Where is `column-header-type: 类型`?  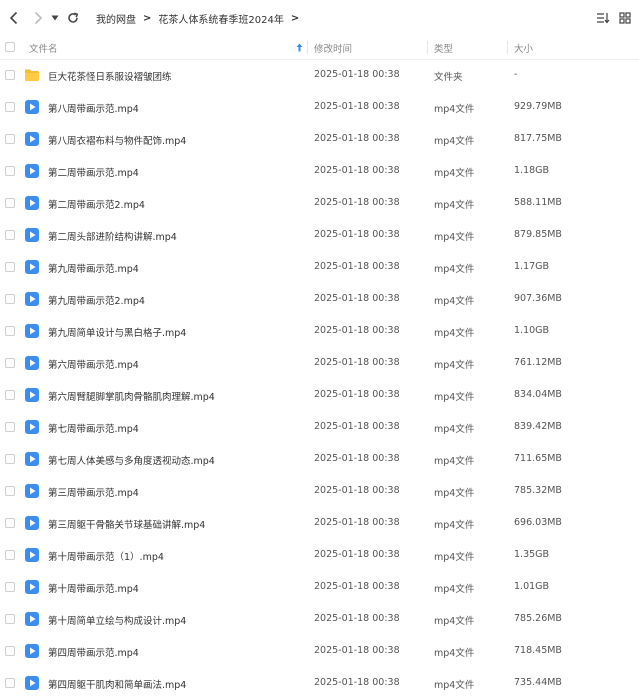 column-header-type: 类型 is located at coordinates (443, 48).